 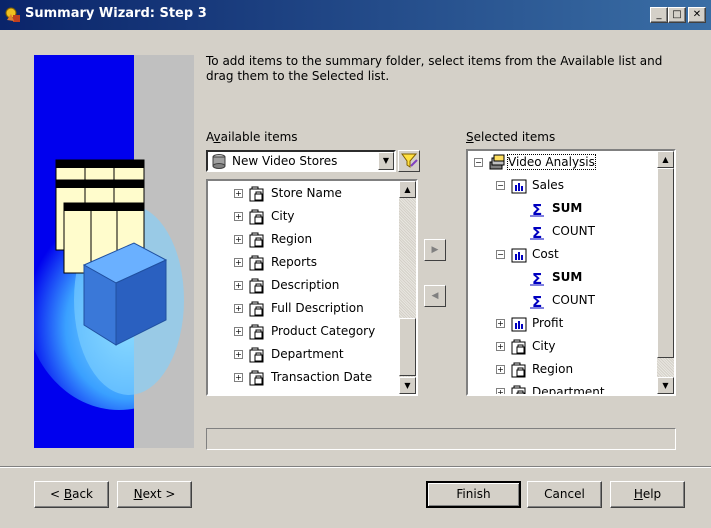 I want to click on tree-item-label: Sales, so click(x=548, y=185).